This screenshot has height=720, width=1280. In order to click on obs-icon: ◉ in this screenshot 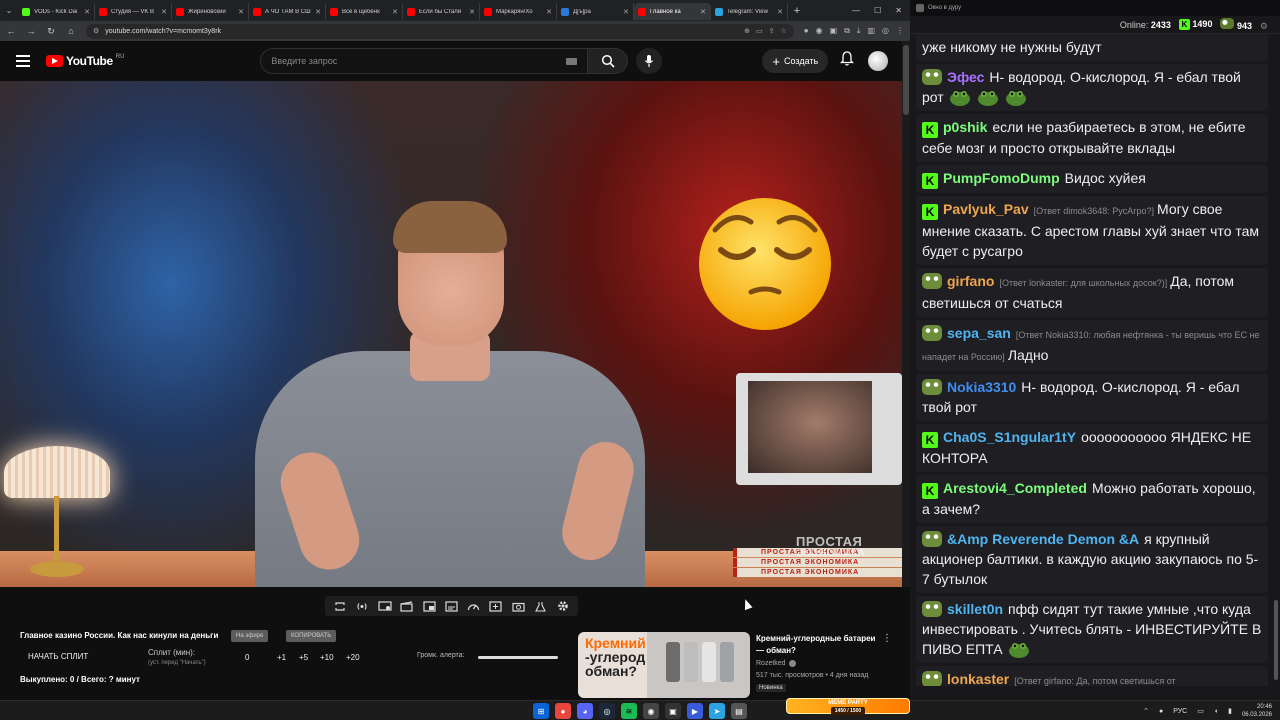, I will do `click(651, 711)`.